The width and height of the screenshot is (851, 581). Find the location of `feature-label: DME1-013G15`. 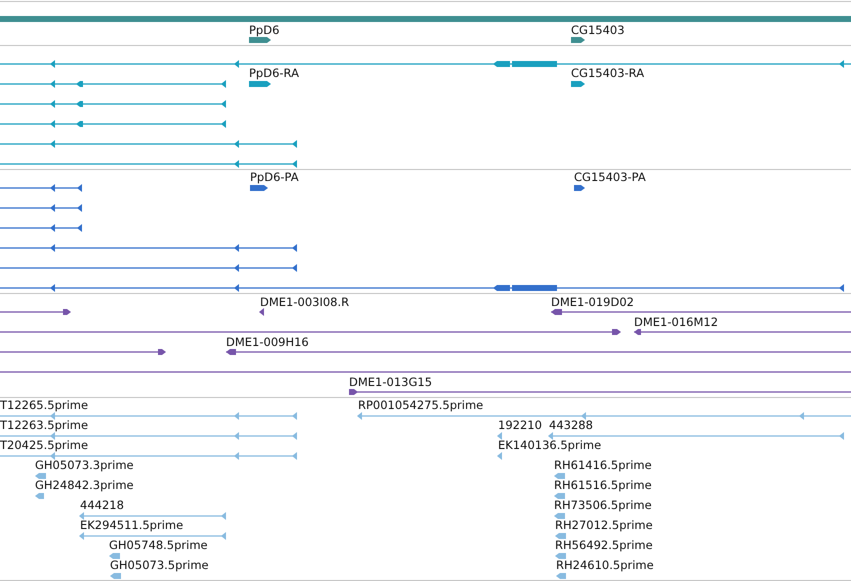

feature-label: DME1-013G15 is located at coordinates (390, 382).